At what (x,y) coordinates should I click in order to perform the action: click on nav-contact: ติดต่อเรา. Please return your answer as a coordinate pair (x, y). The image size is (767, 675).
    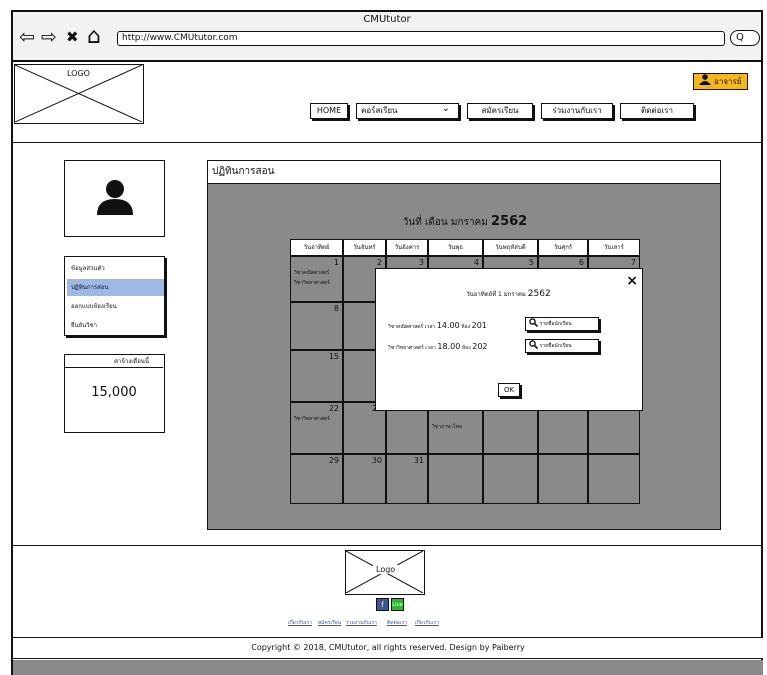
    Looking at the image, I should click on (657, 111).